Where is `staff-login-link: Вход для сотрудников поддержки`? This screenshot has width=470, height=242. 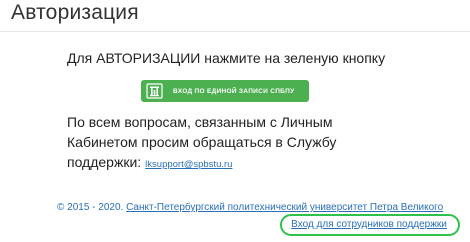 staff-login-link: Вход для сотрудников поддержки is located at coordinates (369, 224).